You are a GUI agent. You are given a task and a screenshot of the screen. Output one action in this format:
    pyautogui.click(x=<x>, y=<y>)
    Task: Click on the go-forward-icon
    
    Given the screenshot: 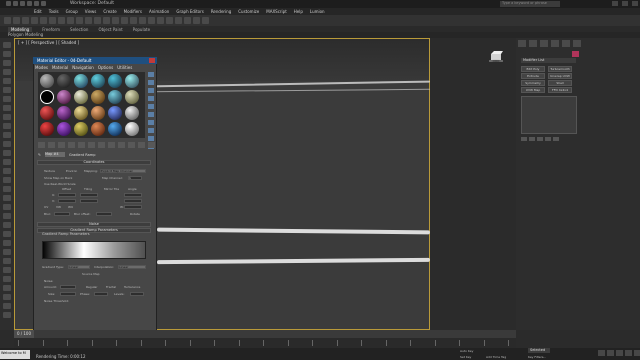 What is the action you would take?
    pyautogui.click(x=151, y=145)
    